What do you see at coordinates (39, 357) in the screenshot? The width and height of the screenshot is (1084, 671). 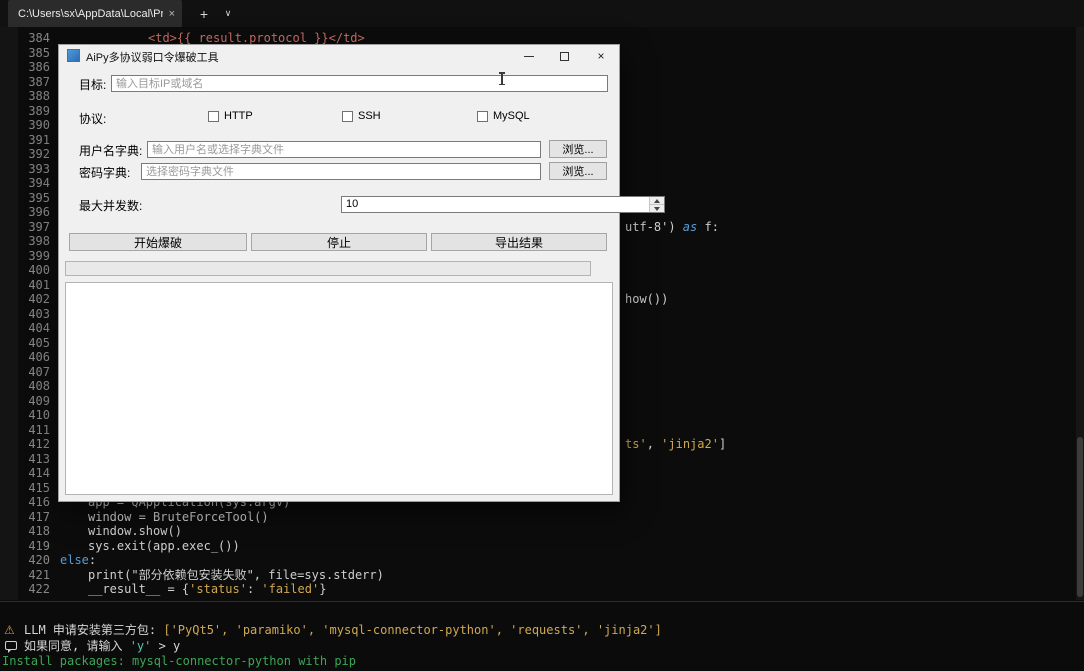 I see `line-number: 406` at bounding box center [39, 357].